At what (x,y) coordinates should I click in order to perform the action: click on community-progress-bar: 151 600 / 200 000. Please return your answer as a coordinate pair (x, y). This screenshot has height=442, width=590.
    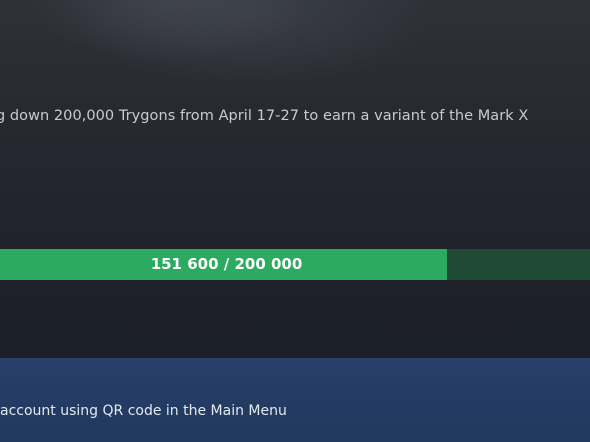
    Looking at the image, I should click on (295, 264).